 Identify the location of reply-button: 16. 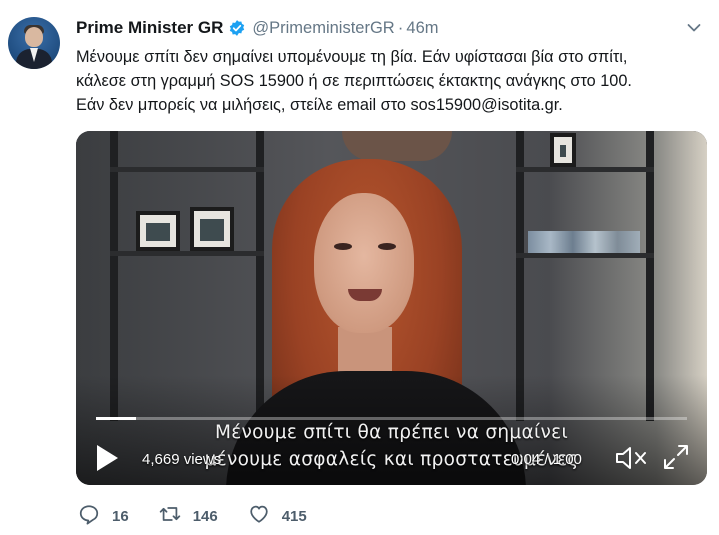
(103, 516).